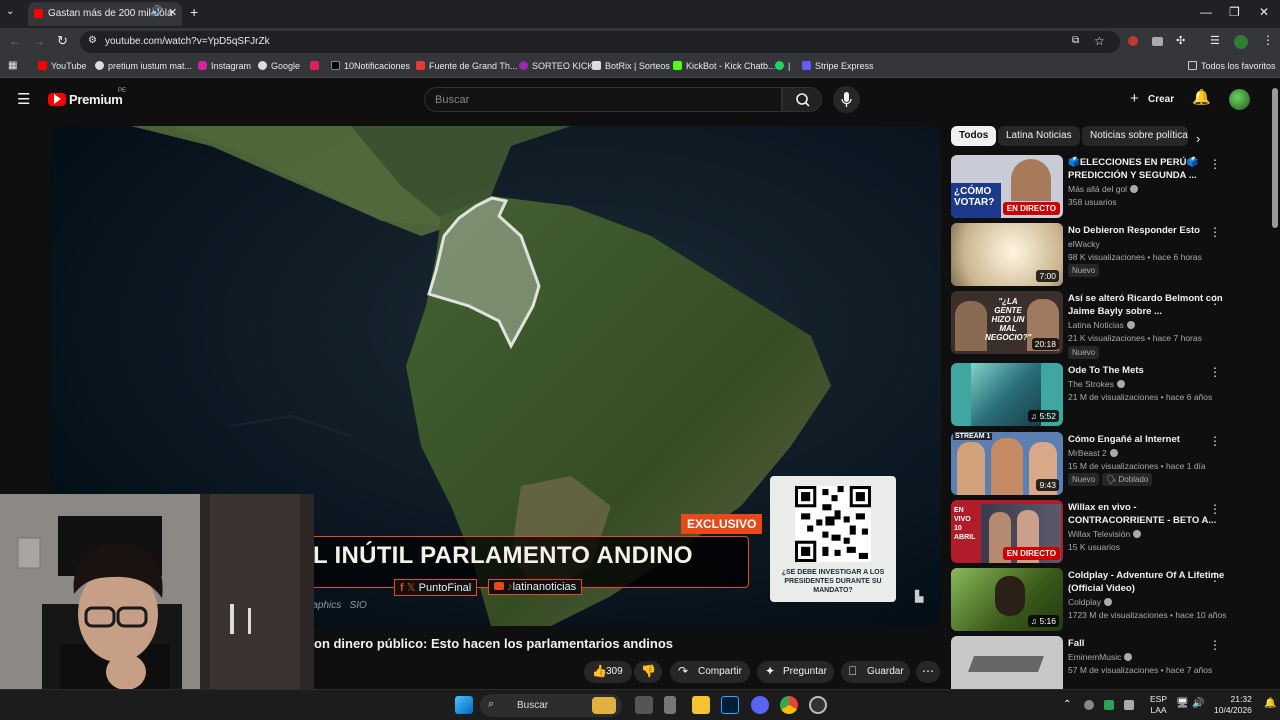 This screenshot has width=1280, height=720. What do you see at coordinates (194, 12) in the screenshot?
I see `new-tab-button: +` at bounding box center [194, 12].